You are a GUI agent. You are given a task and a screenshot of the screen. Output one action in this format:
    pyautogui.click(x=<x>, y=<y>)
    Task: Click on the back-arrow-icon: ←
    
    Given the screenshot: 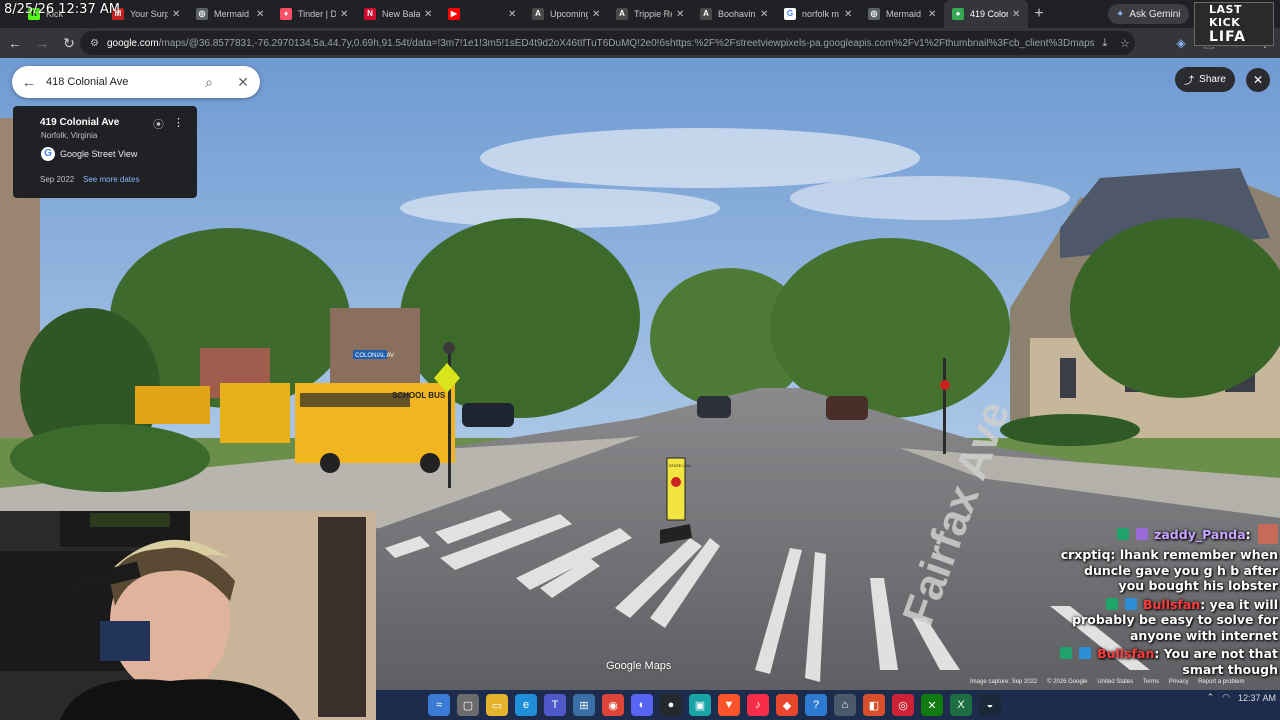 What is the action you would take?
    pyautogui.click(x=29, y=82)
    